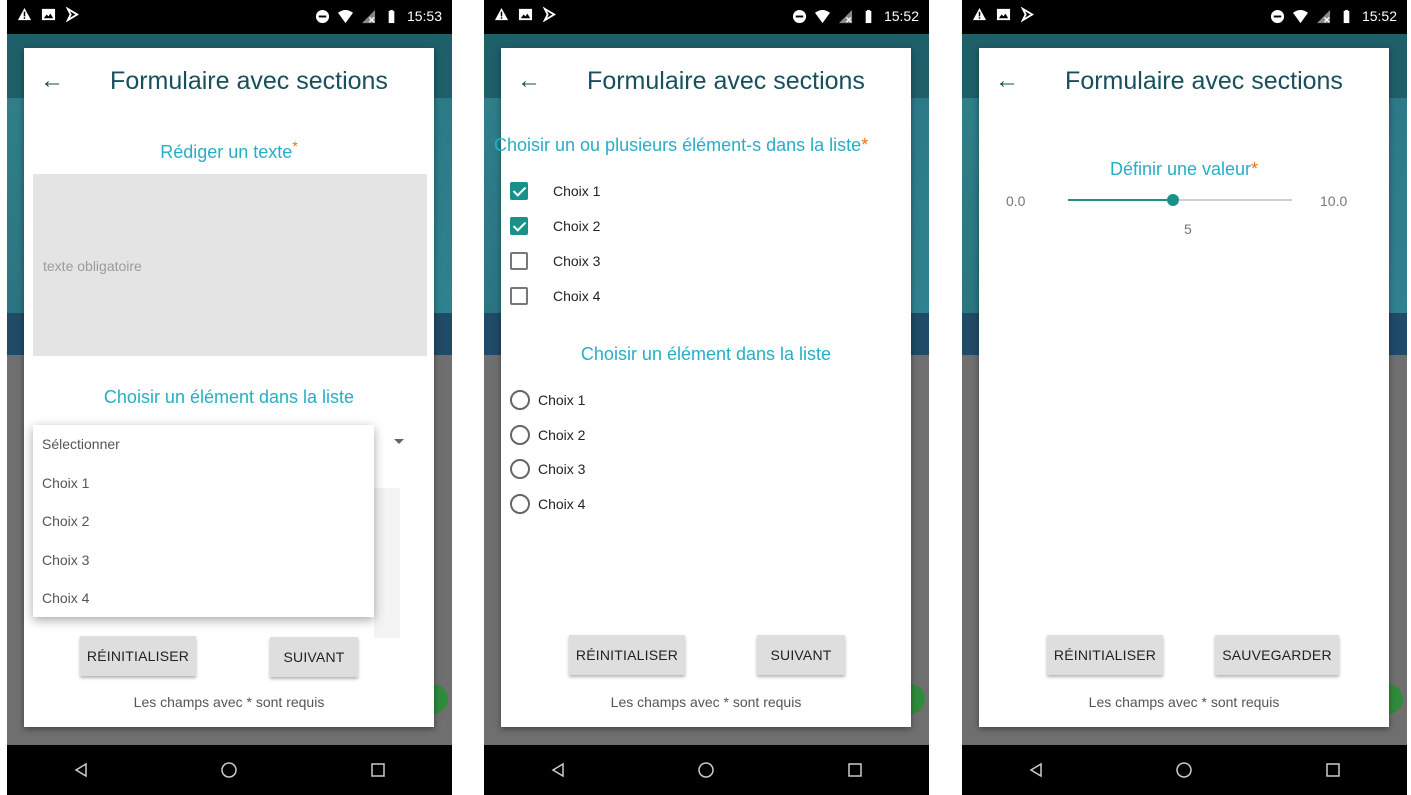  I want to click on radio-label: Choix 2, so click(562, 435).